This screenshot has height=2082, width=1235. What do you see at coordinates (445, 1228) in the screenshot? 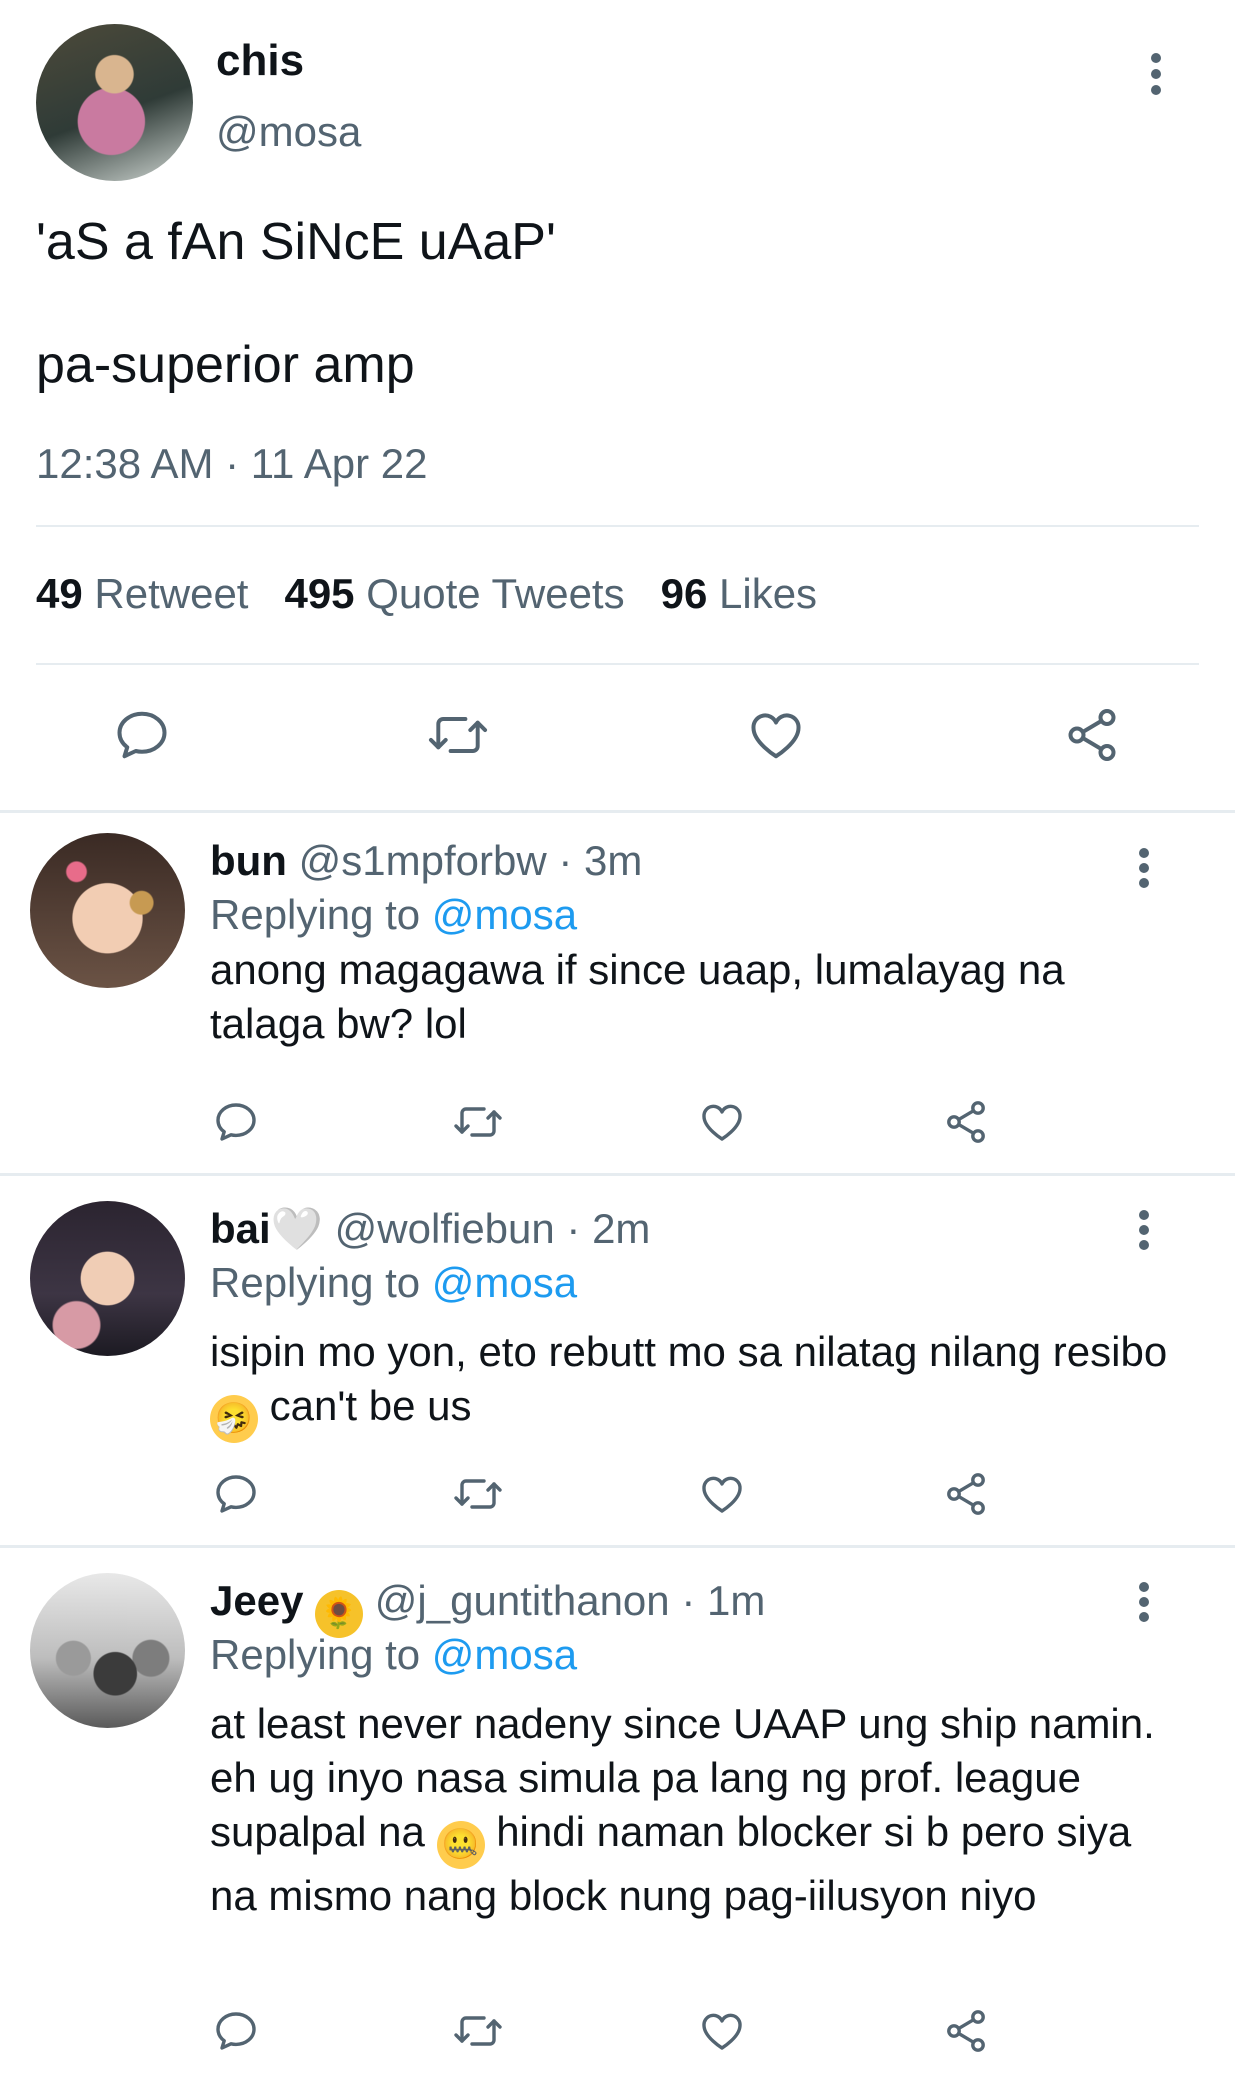
I see `reply-author-handle: @wolfiebun` at bounding box center [445, 1228].